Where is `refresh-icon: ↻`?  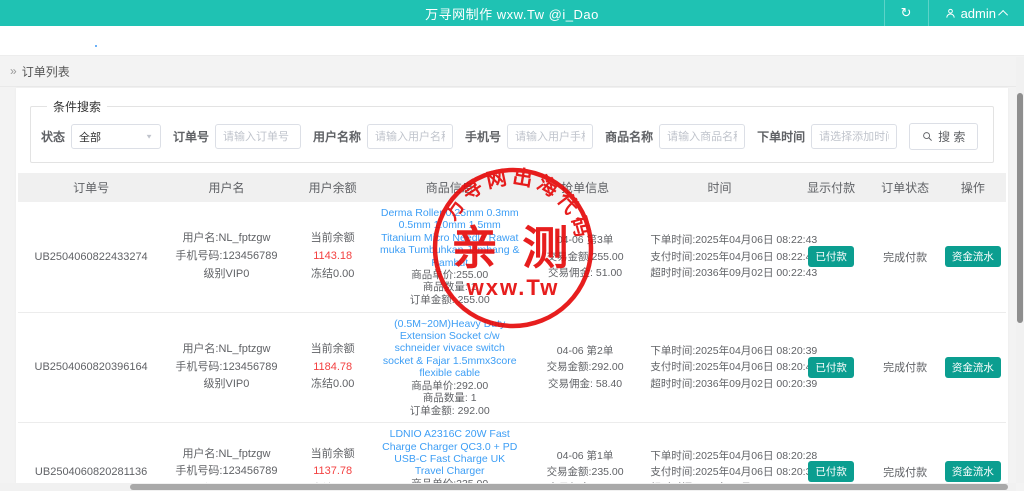 refresh-icon: ↻ is located at coordinates (906, 12).